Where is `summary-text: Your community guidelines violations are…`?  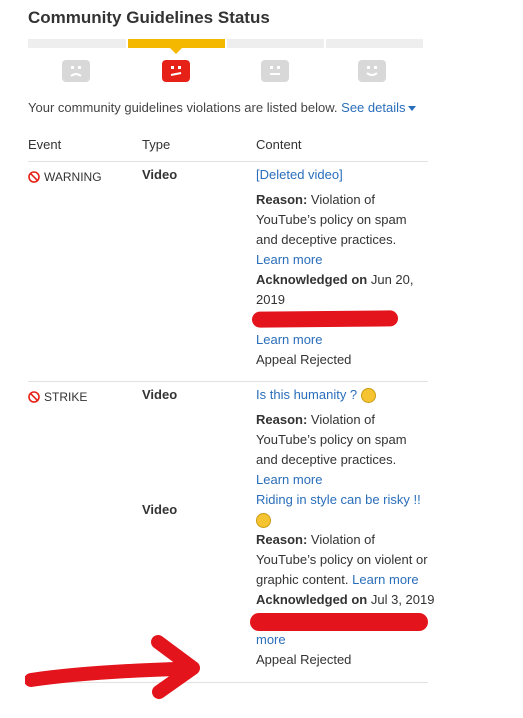
summary-text: Your community guidelines violations are… is located at coordinates (183, 107).